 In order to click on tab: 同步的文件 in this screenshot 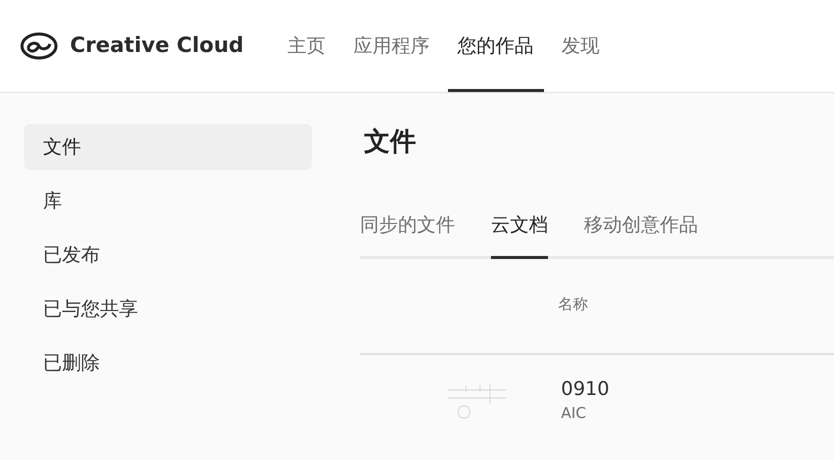, I will do `click(407, 231)`.